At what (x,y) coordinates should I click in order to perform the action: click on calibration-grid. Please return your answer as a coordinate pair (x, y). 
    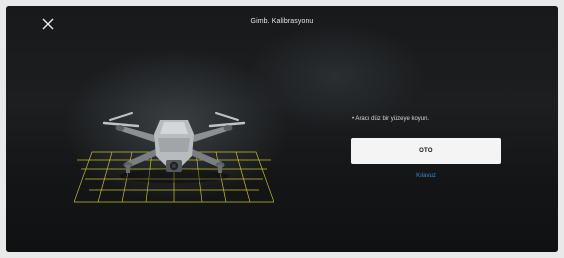
    Looking at the image, I should click on (174, 157).